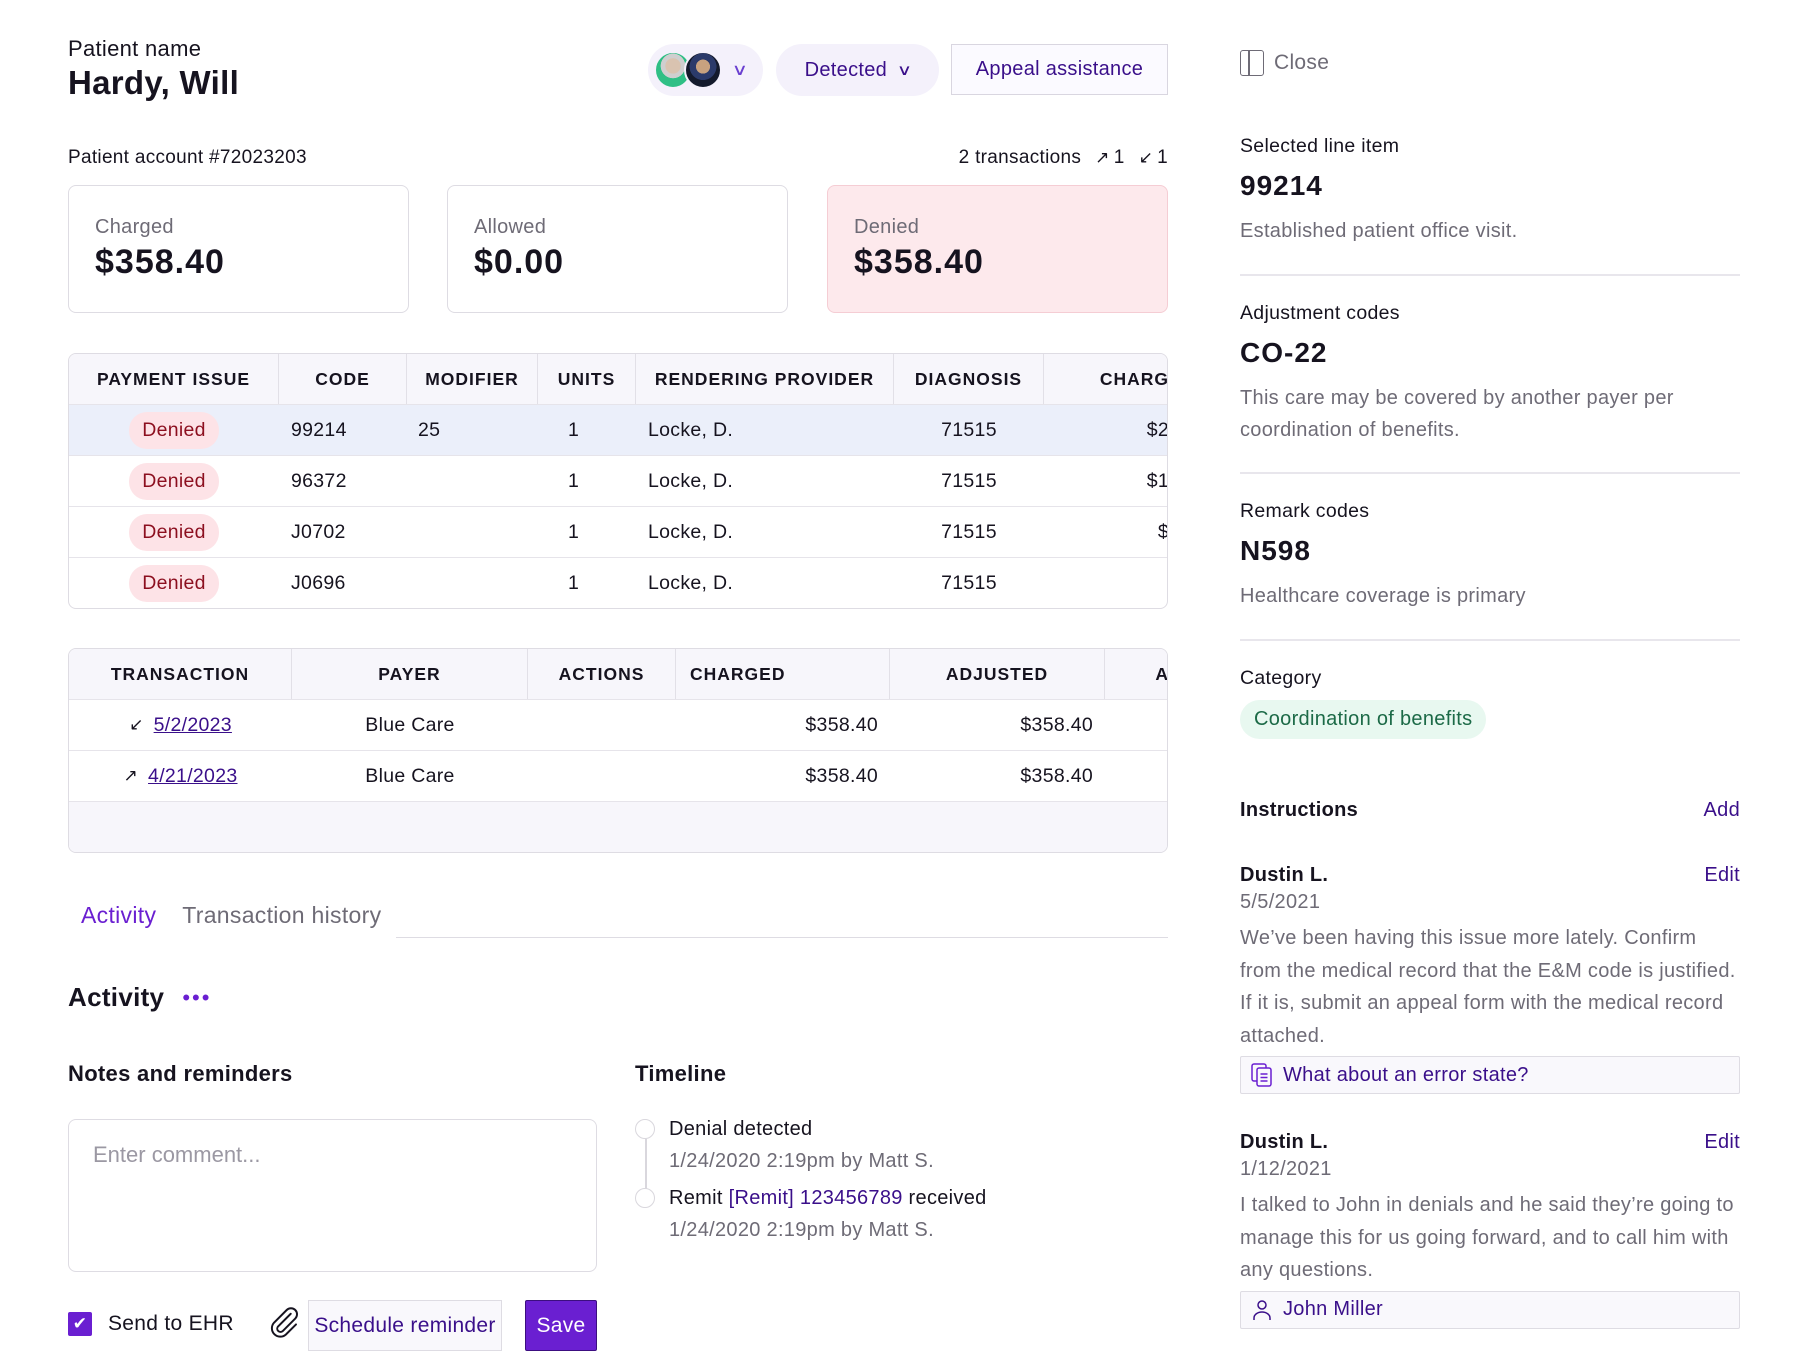 This screenshot has height=1362, width=1800. What do you see at coordinates (1302, 62) in the screenshot?
I see `close-label: Close` at bounding box center [1302, 62].